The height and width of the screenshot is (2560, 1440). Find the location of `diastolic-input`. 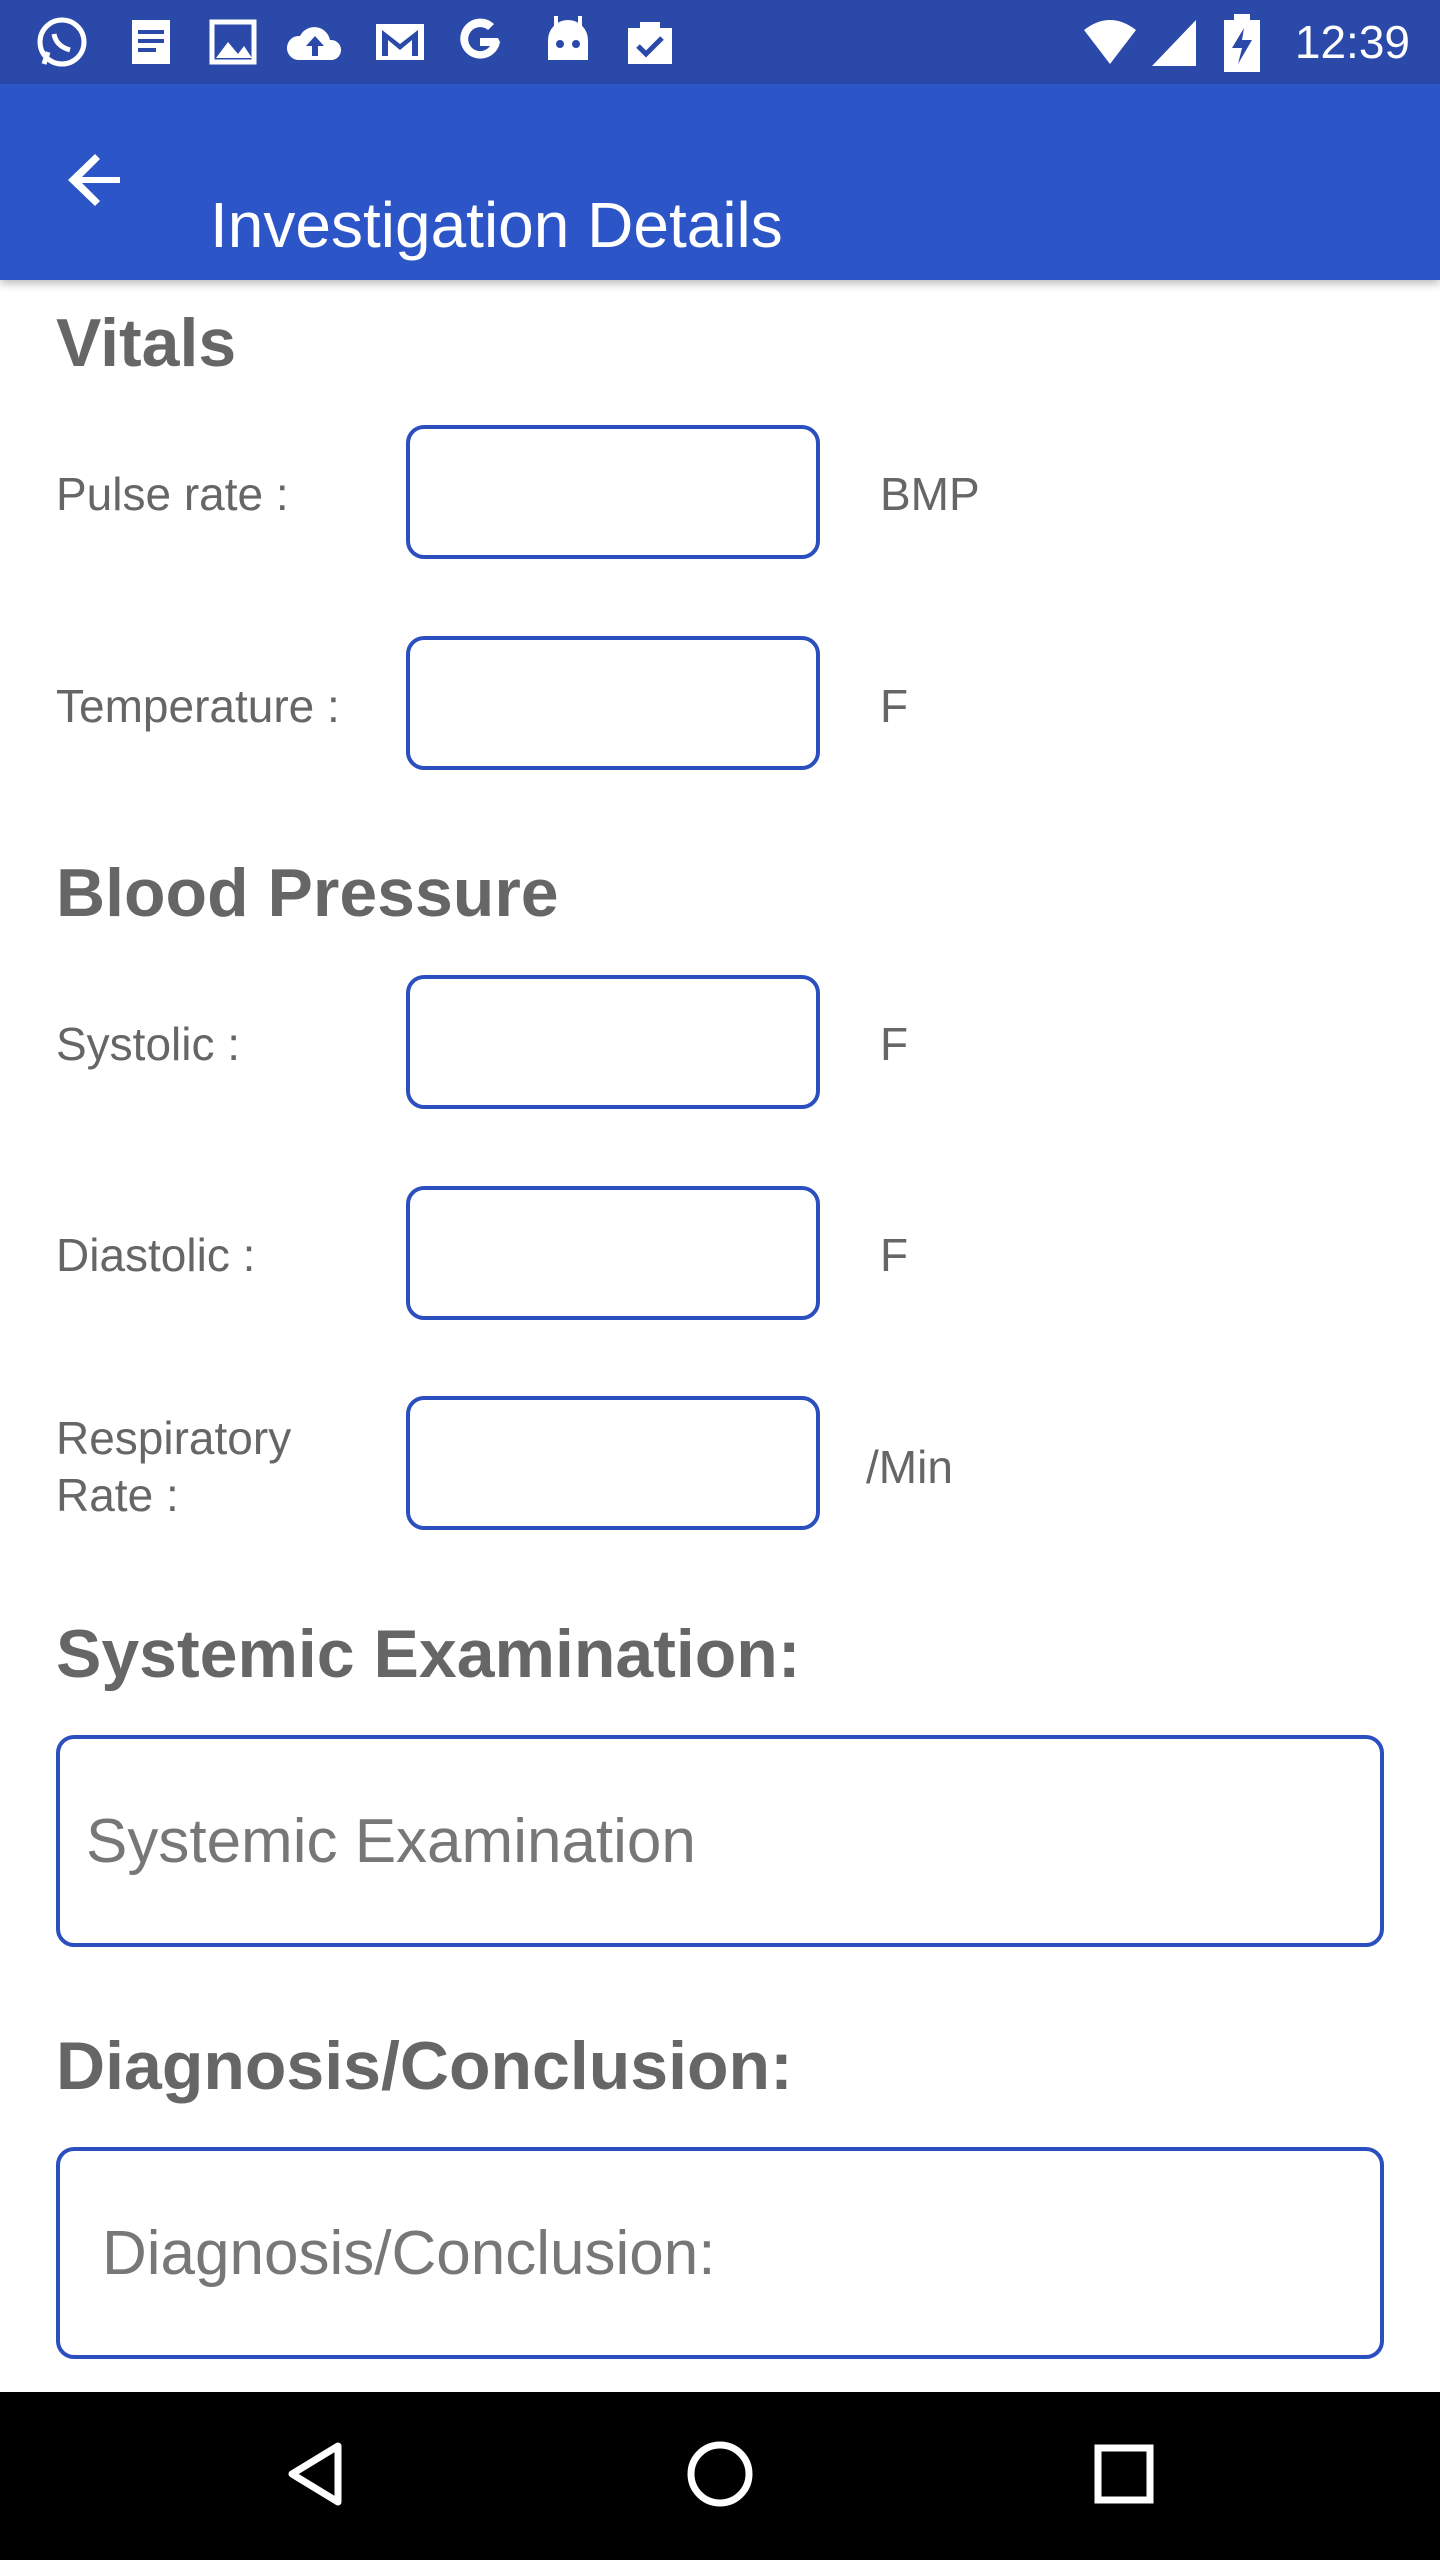

diastolic-input is located at coordinates (613, 1253).